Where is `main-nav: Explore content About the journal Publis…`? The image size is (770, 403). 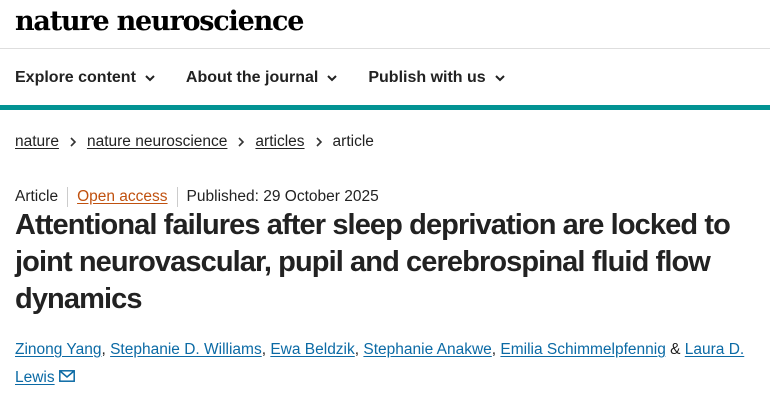
main-nav: Explore content About the journal Publis… is located at coordinates (260, 78).